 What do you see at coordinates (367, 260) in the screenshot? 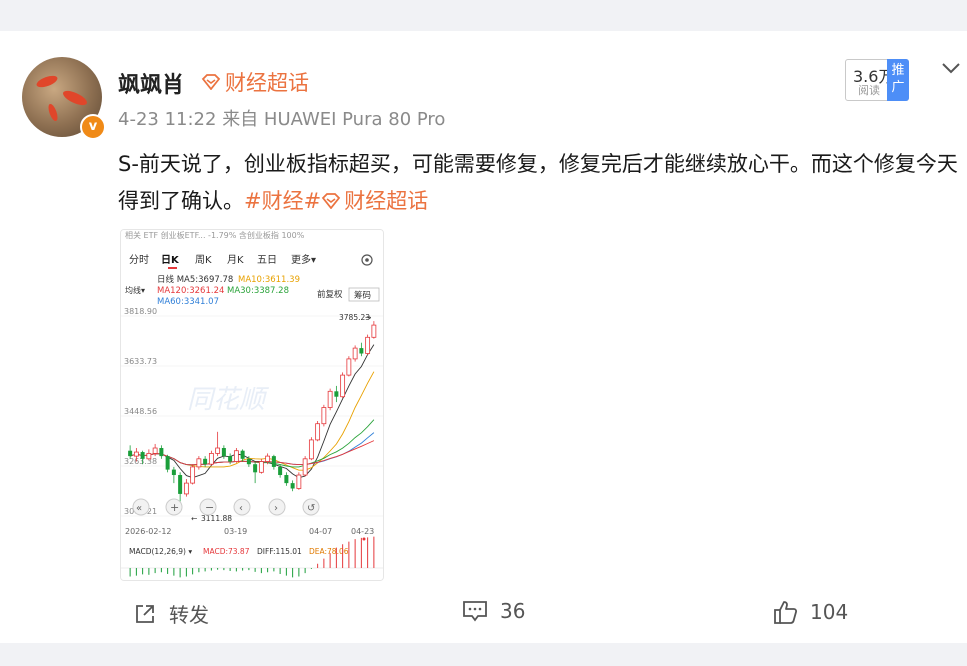
I see `settings-icon-center` at bounding box center [367, 260].